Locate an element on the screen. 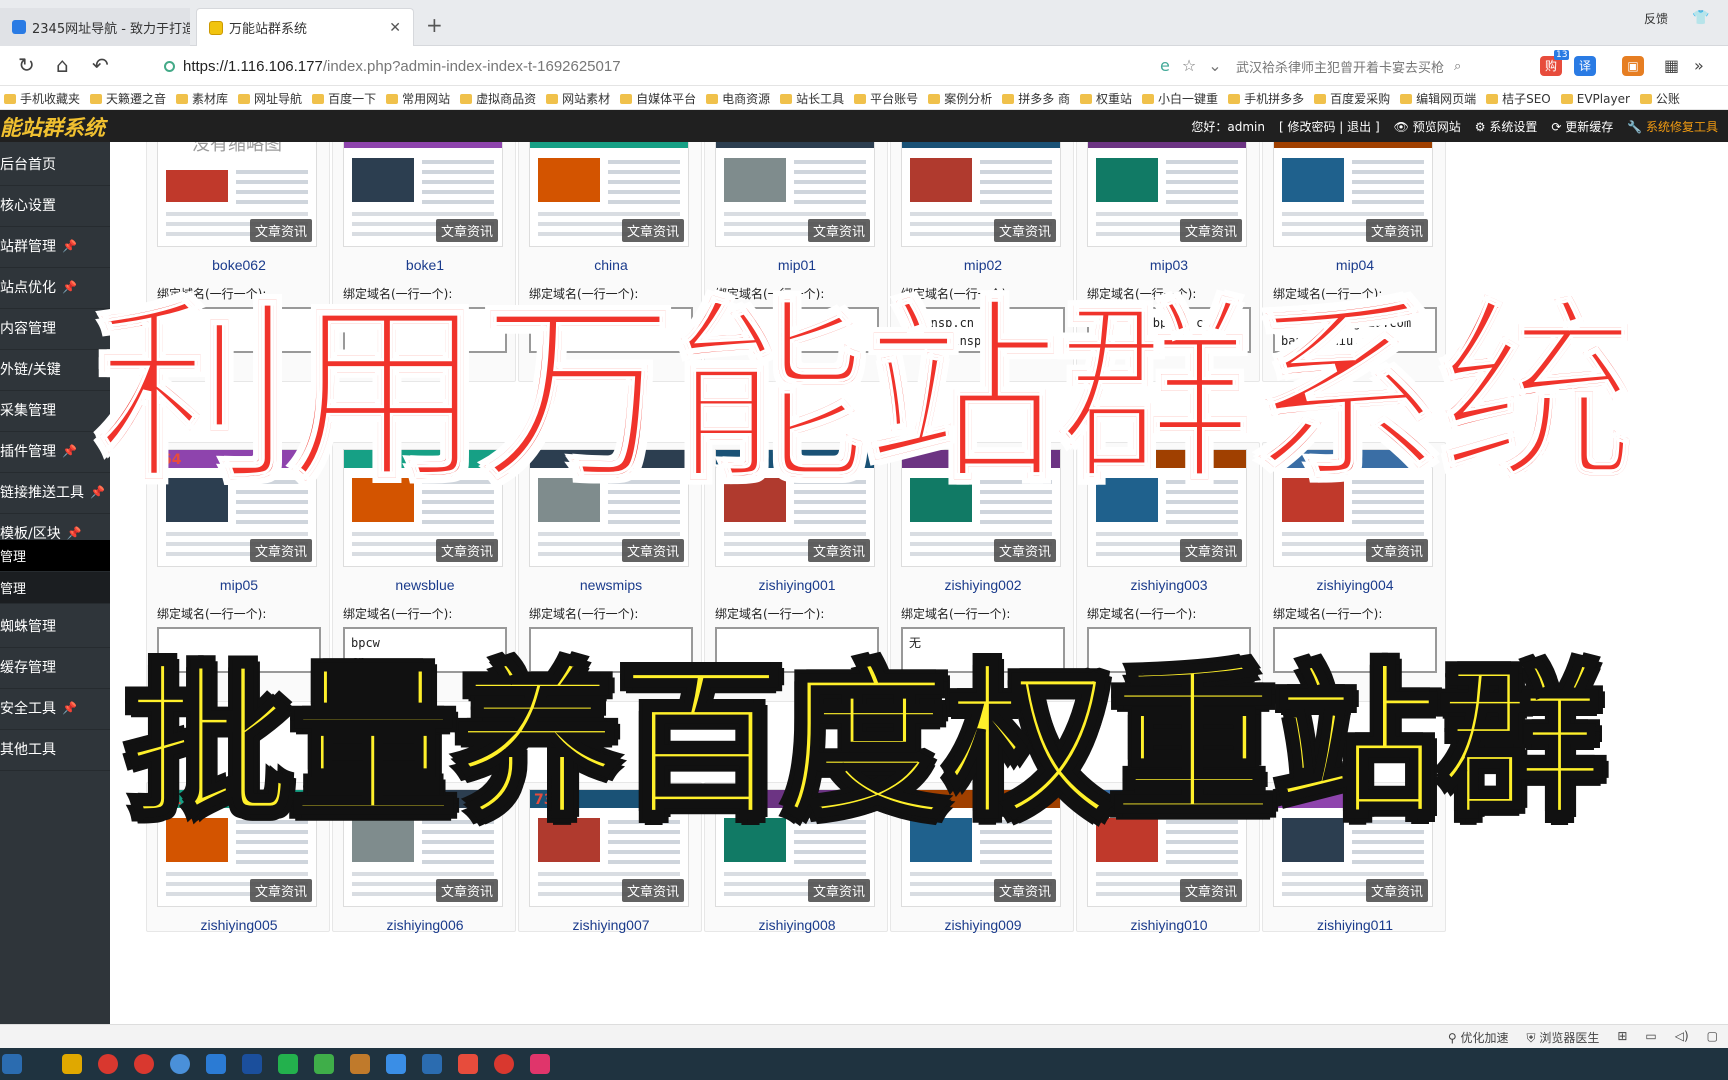 The height and width of the screenshot is (1080, 1728). domain-textarea: 无 is located at coordinates (983, 650).